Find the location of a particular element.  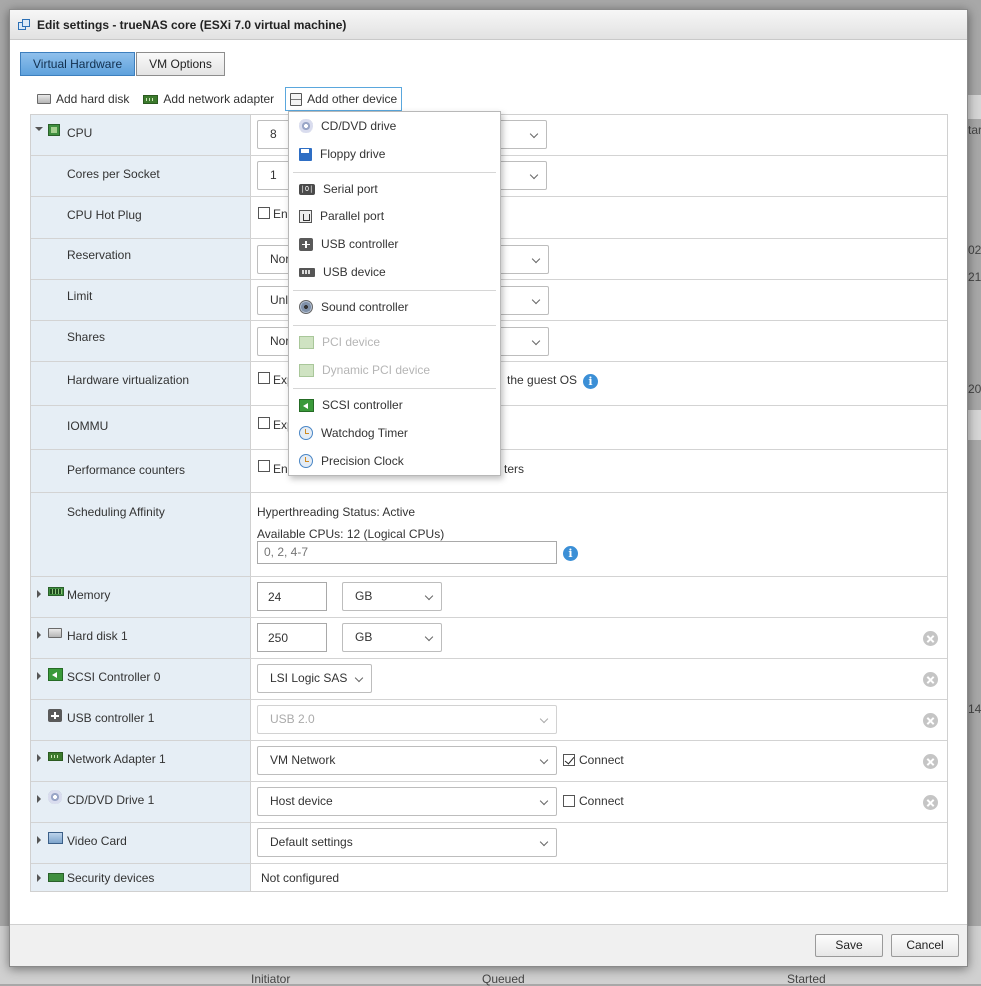

menu-item-sound-controller: Sound controller is located at coordinates (394, 307).